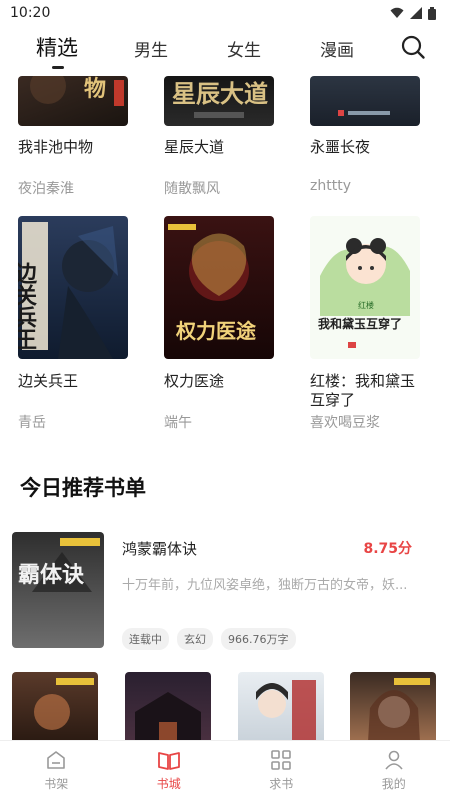 The height and width of the screenshot is (800, 450). What do you see at coordinates (195, 639) in the screenshot?
I see `tag-genre: 玄幻` at bounding box center [195, 639].